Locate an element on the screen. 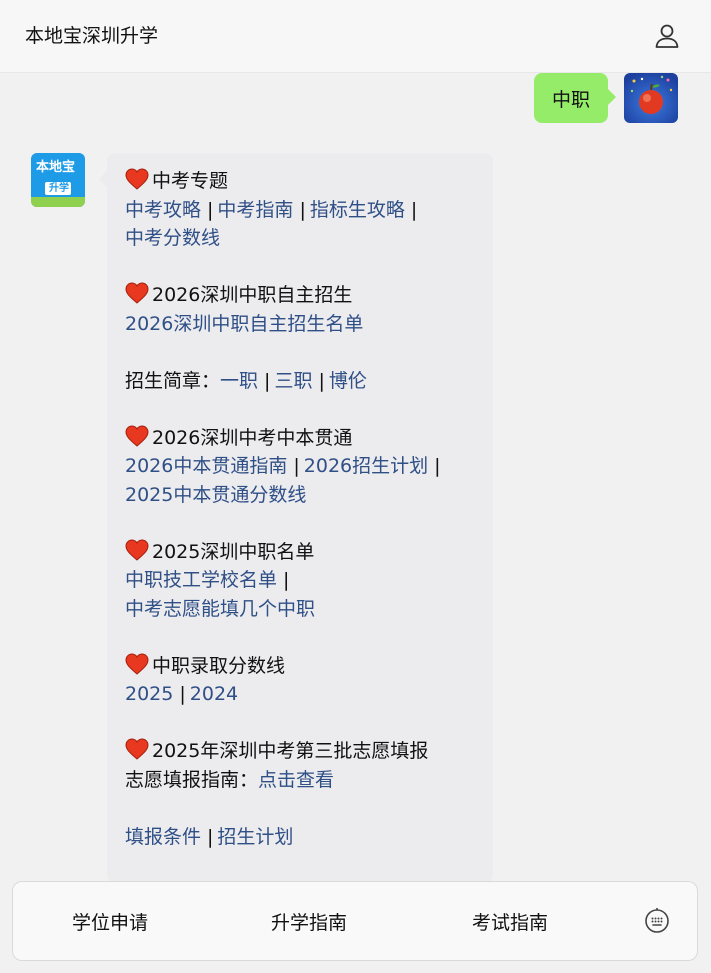  logo-top-text: 本地宝 is located at coordinates (56, 167).